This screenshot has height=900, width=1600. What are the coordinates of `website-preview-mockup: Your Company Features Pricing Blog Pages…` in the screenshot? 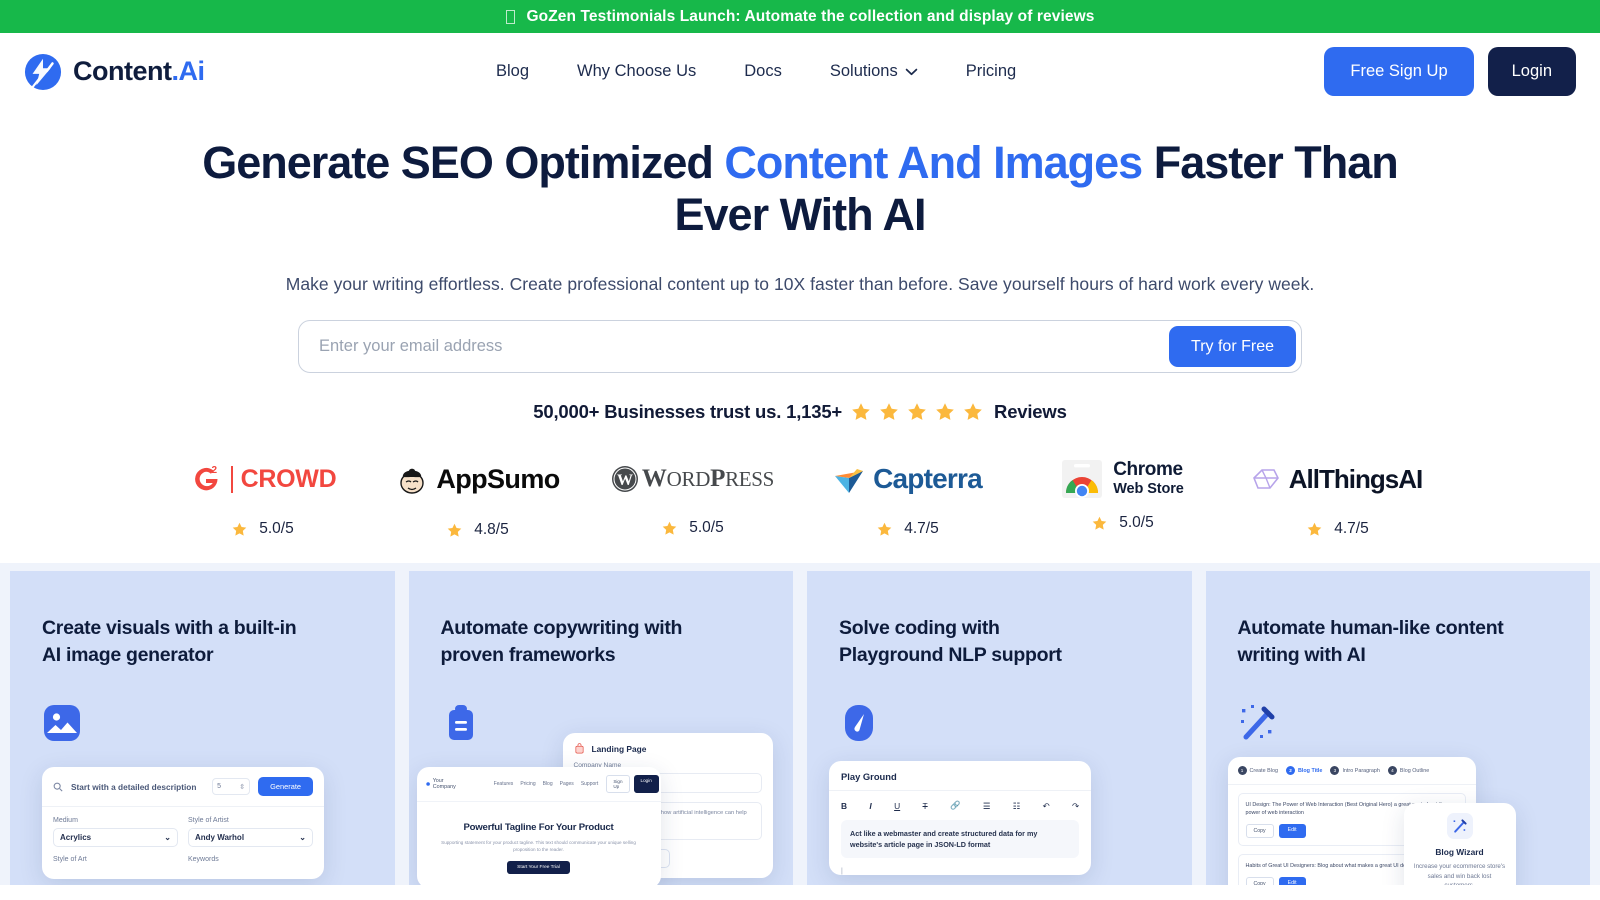 It's located at (538, 826).